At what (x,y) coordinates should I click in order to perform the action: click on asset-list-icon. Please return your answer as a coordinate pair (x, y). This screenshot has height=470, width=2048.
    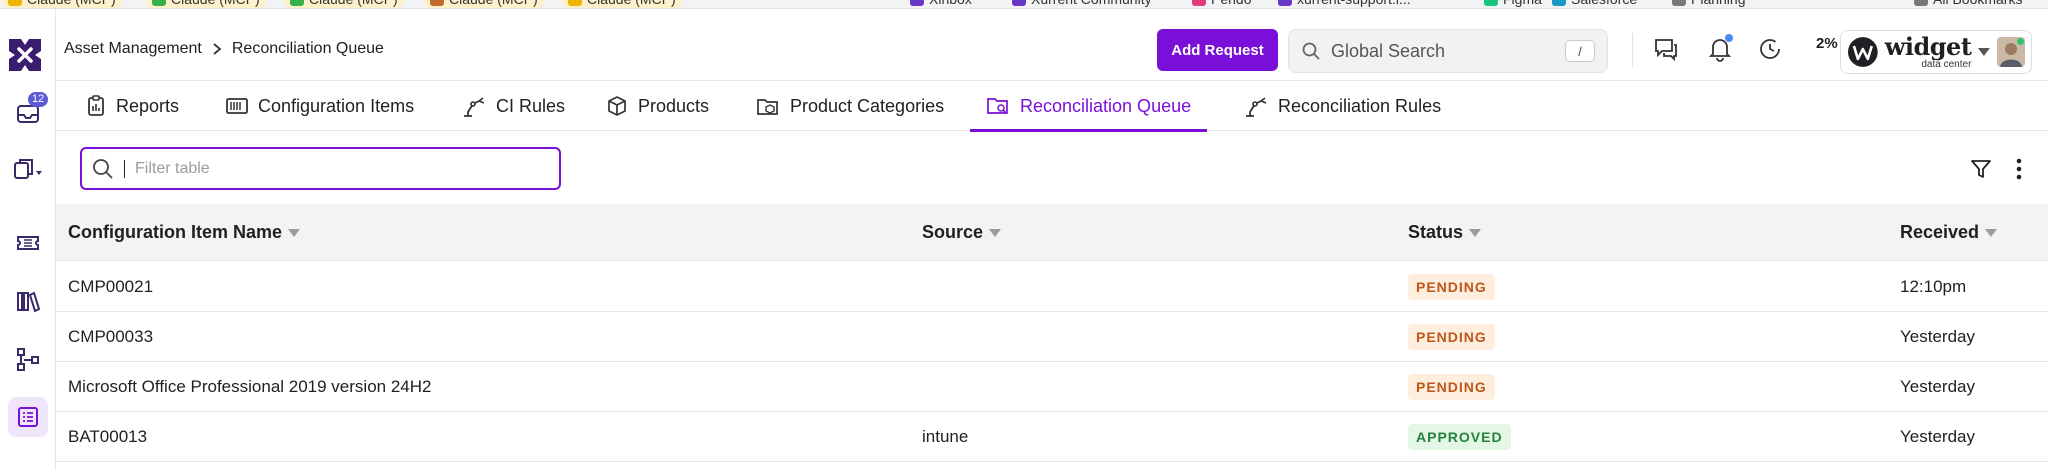
    Looking at the image, I should click on (28, 417).